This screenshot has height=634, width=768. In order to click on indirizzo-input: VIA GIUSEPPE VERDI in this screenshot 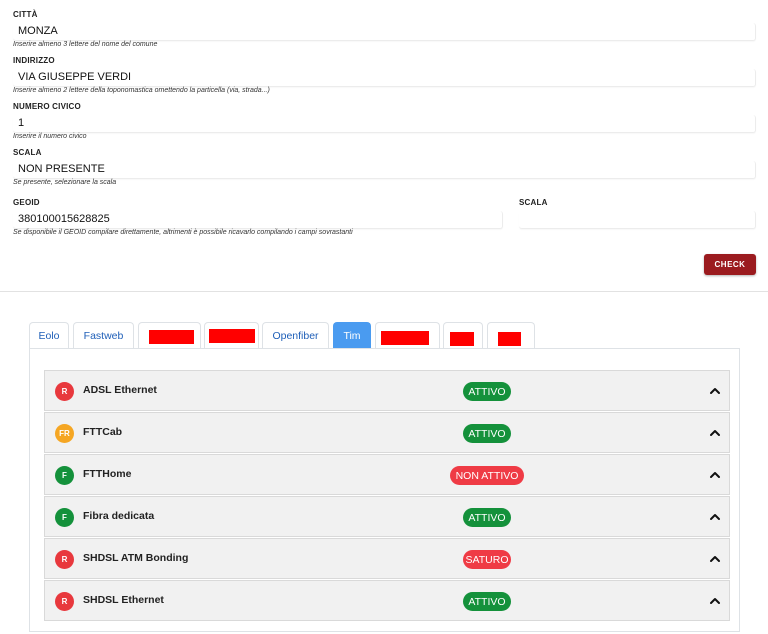, I will do `click(384, 78)`.